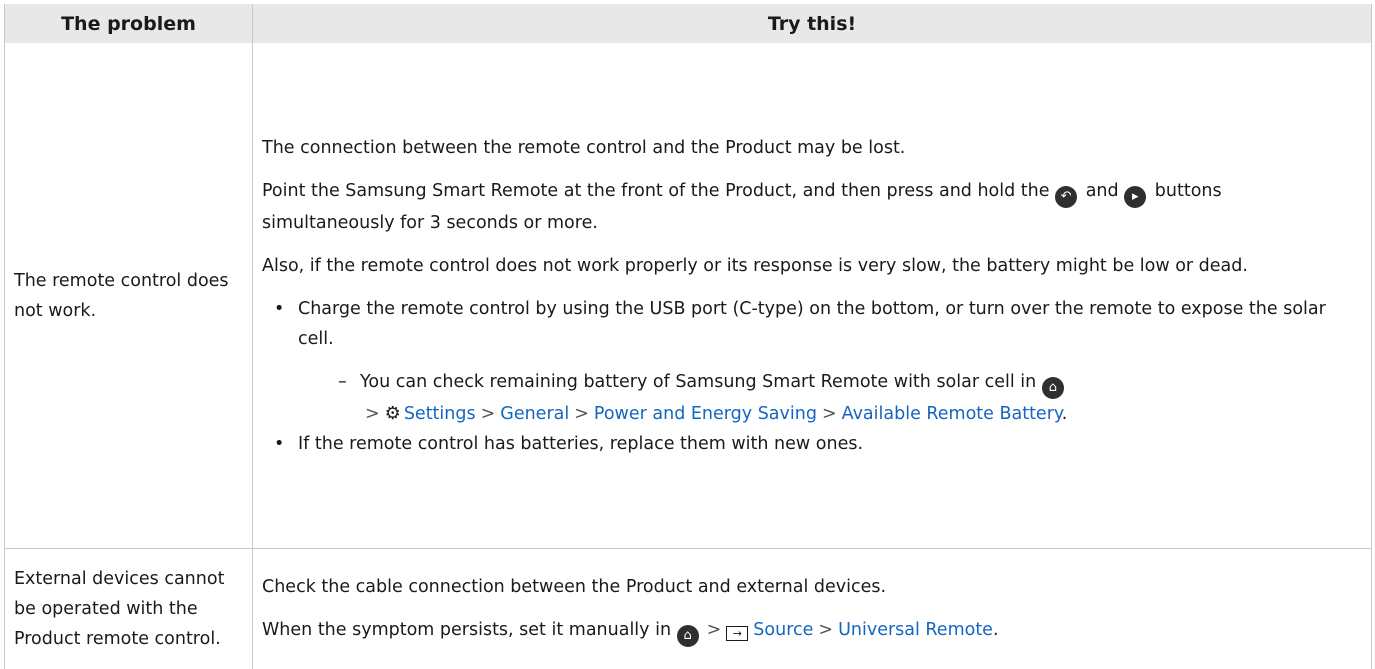 Image resolution: width=1375 pixels, height=669 pixels. Describe the element at coordinates (440, 414) in the screenshot. I see `menu-path-settings: Settings` at that location.